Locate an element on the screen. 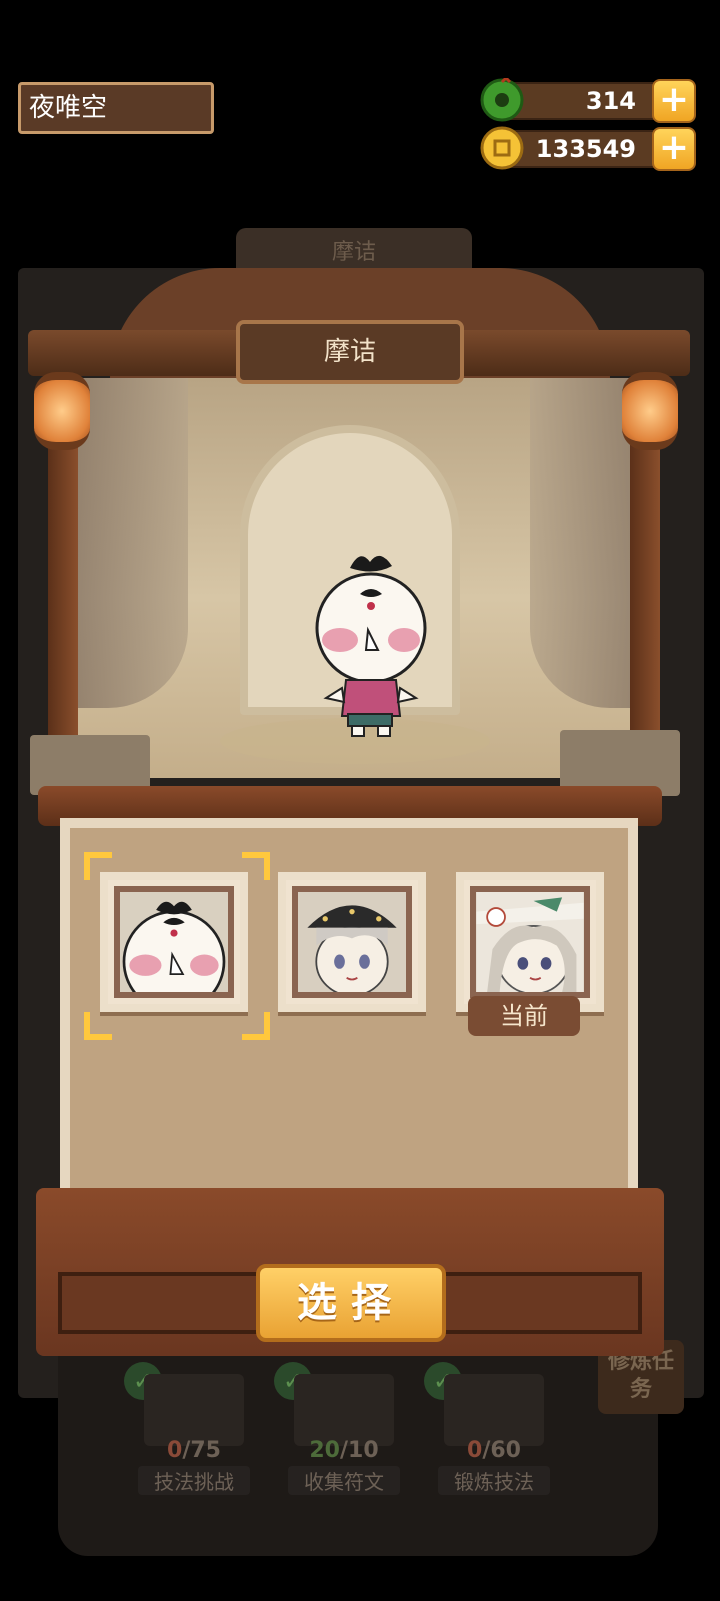 This screenshot has width=720, height=1601. lantern-right-icon is located at coordinates (650, 411).